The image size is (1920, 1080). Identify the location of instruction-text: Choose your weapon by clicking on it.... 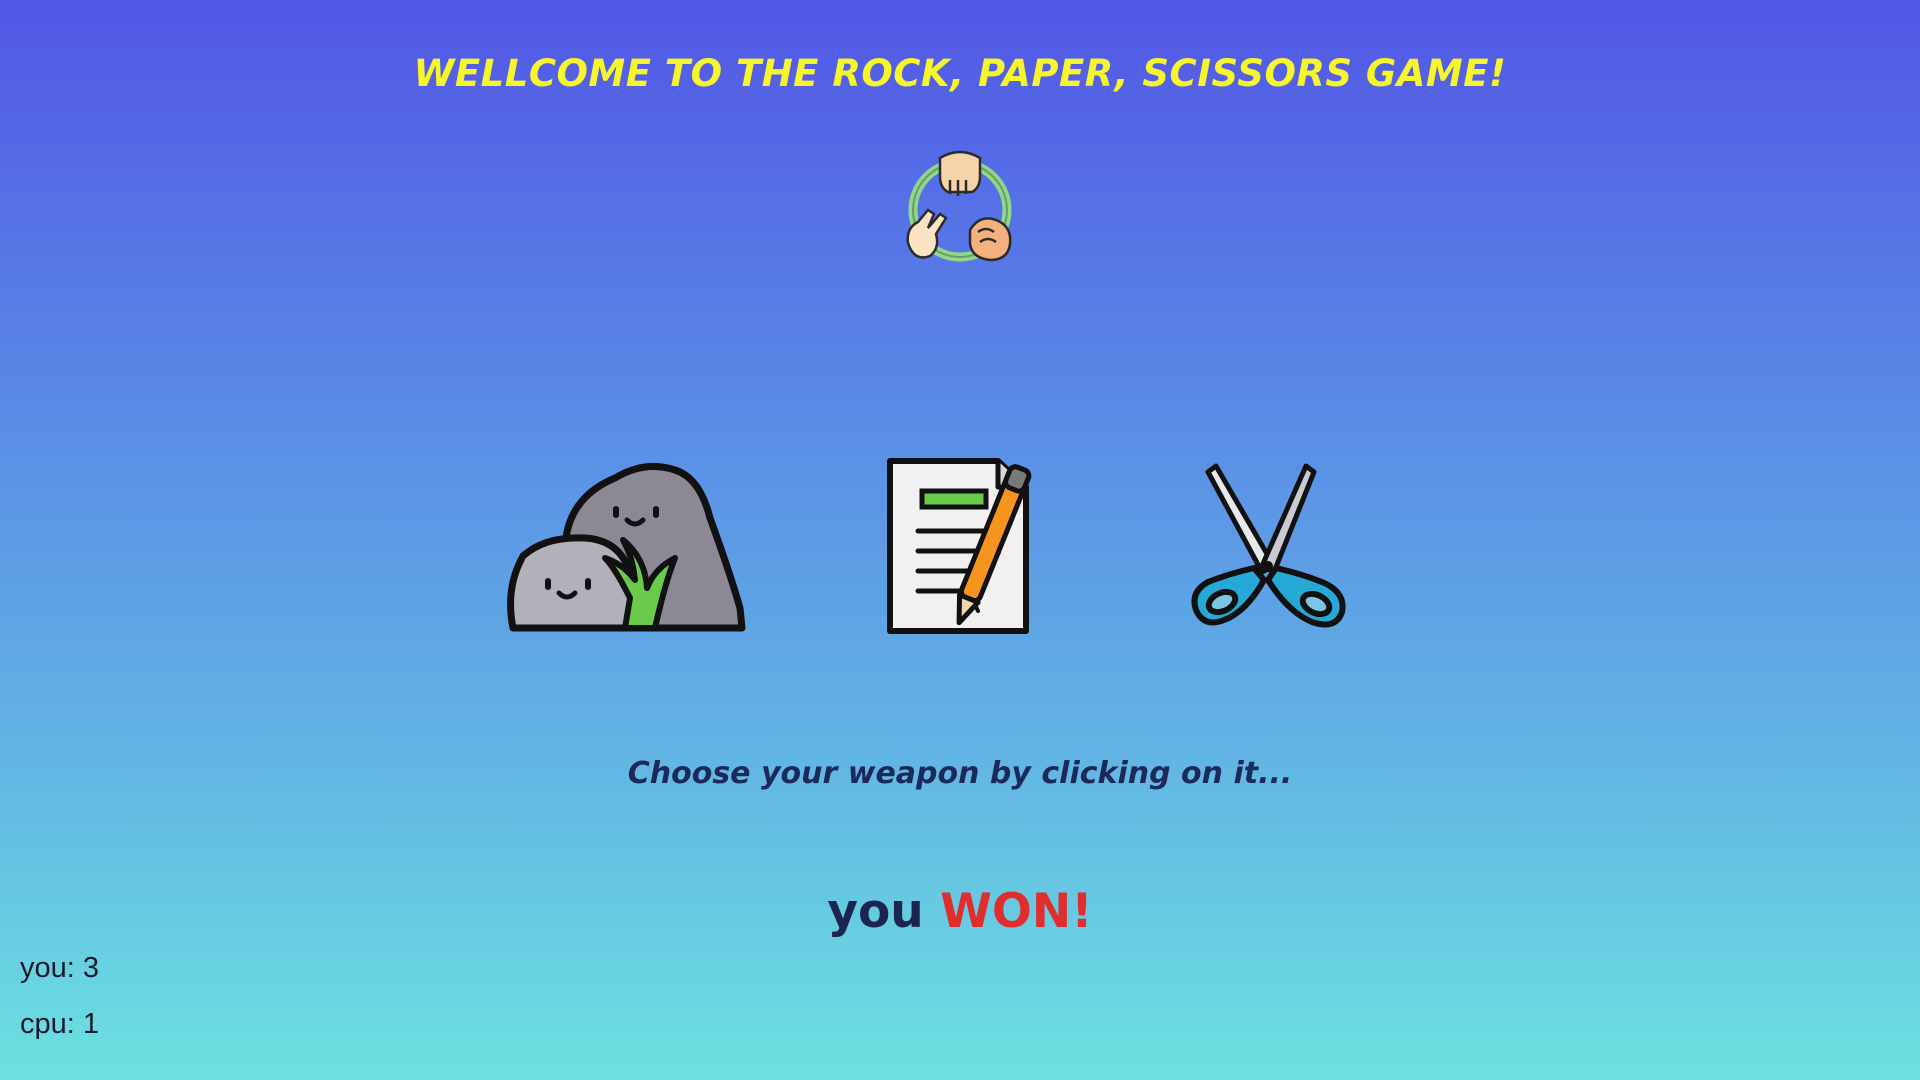
(960, 773).